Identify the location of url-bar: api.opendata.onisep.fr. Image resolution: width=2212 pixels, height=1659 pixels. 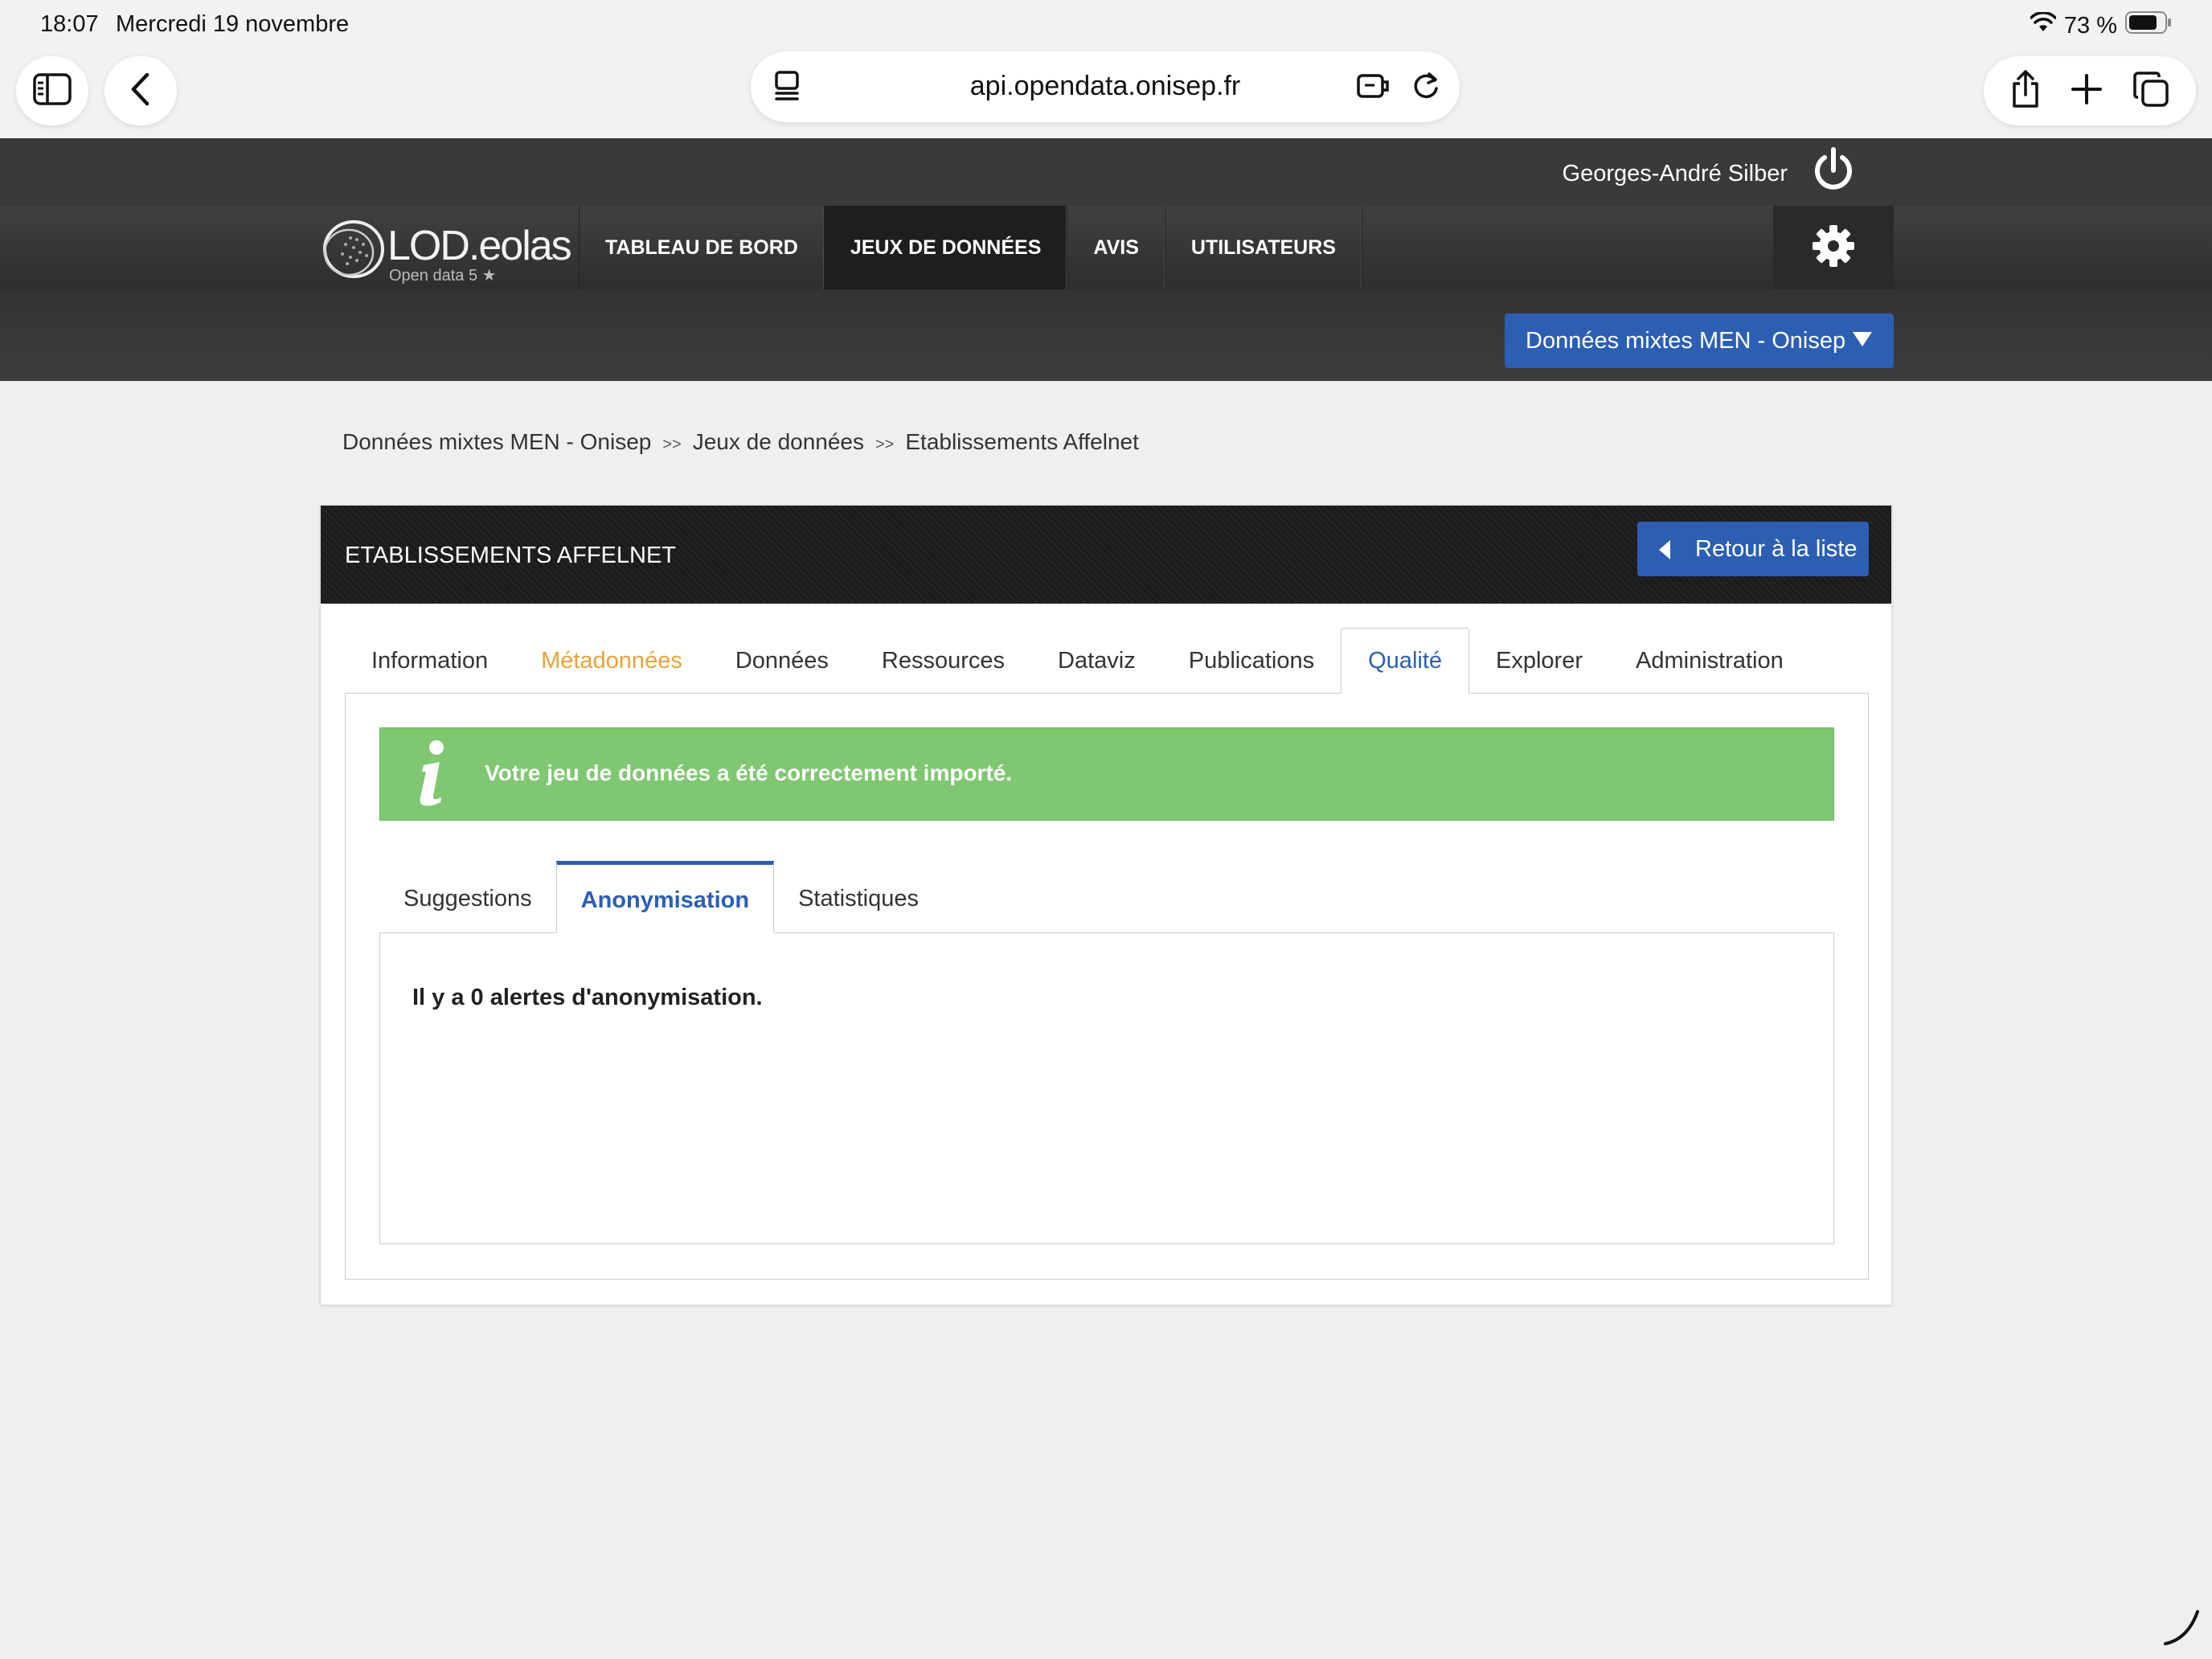
(1105, 86).